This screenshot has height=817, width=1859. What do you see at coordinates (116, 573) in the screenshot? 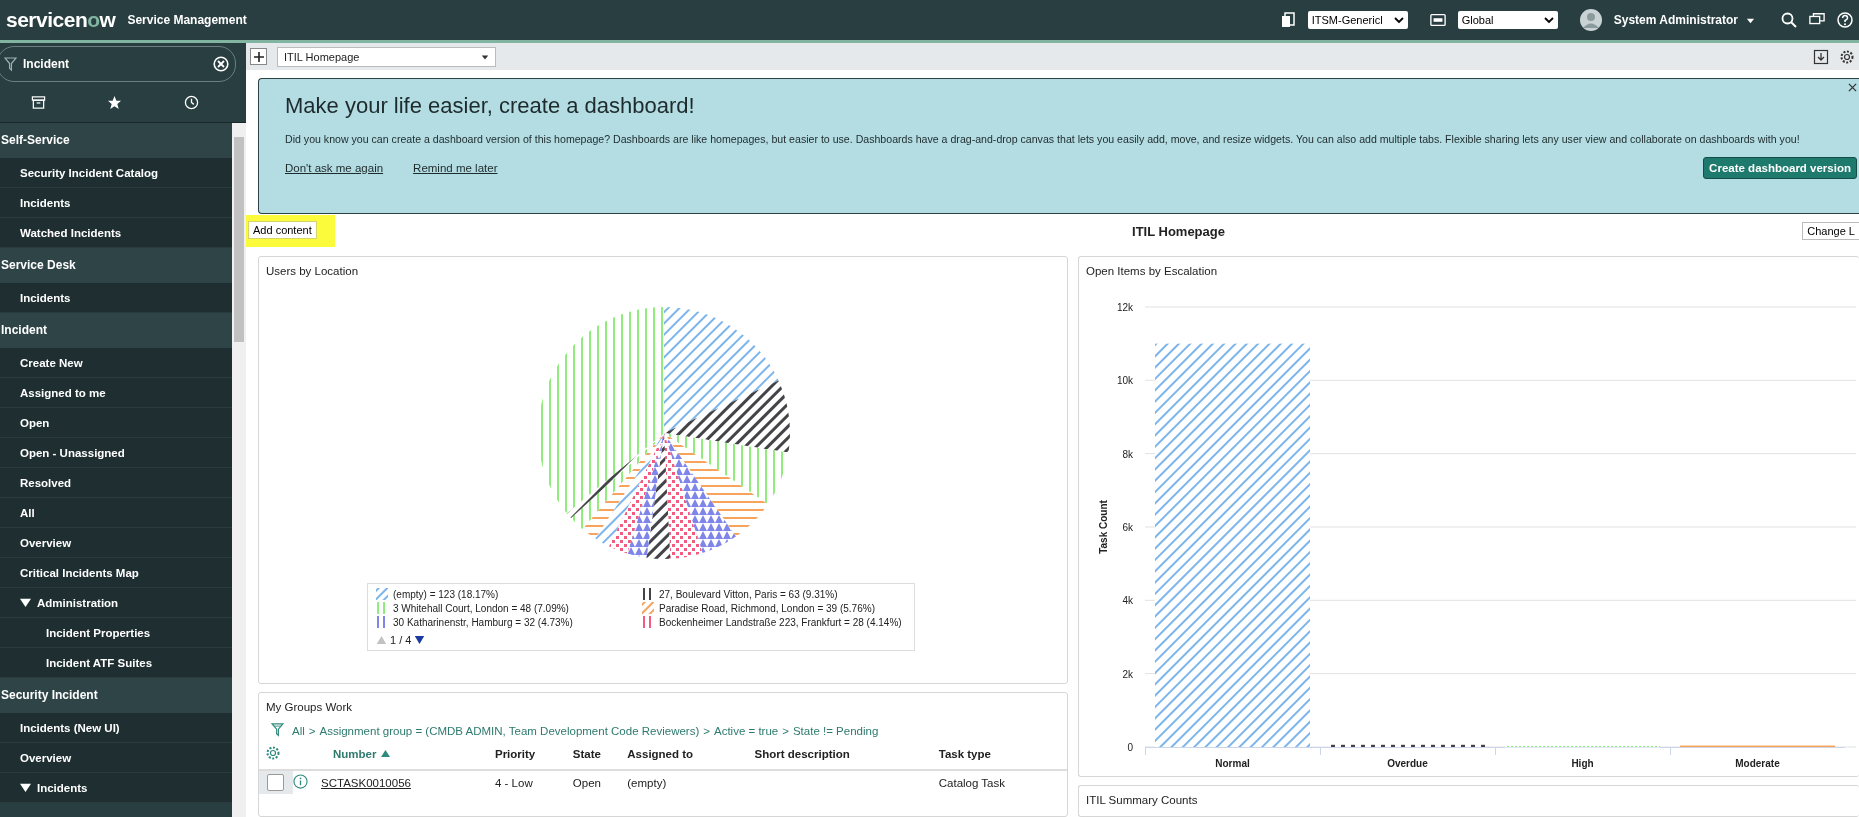
I see `menu-item: Critical Incidents Map` at bounding box center [116, 573].